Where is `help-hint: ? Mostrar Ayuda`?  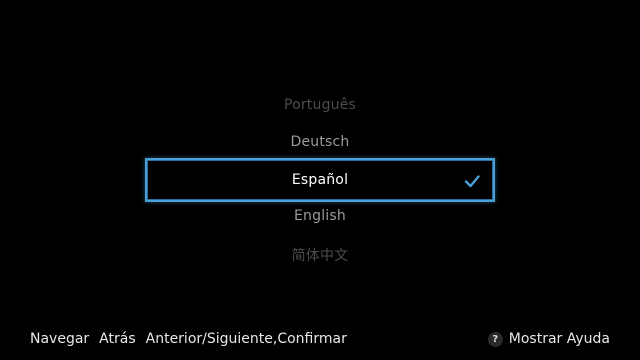
help-hint: ? Mostrar Ayuda is located at coordinates (548, 339).